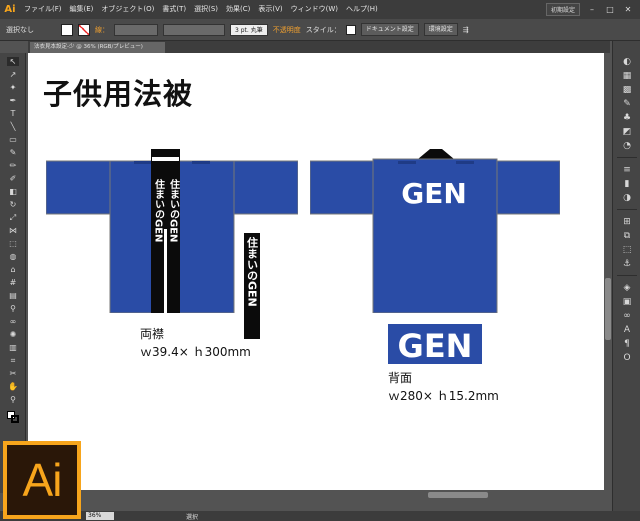  Describe the element at coordinates (13, 178) in the screenshot. I see `blob-brush-tool-icon: ✐` at that location.